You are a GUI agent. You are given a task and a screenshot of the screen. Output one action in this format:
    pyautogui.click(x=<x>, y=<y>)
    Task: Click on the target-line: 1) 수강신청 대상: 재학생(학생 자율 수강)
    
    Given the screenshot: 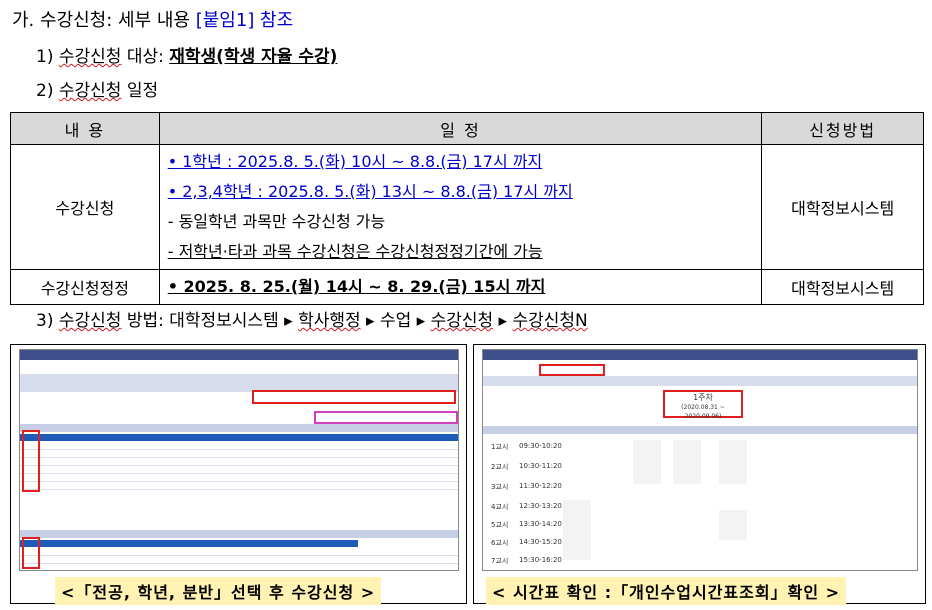 What is the action you would take?
    pyautogui.click(x=186, y=54)
    